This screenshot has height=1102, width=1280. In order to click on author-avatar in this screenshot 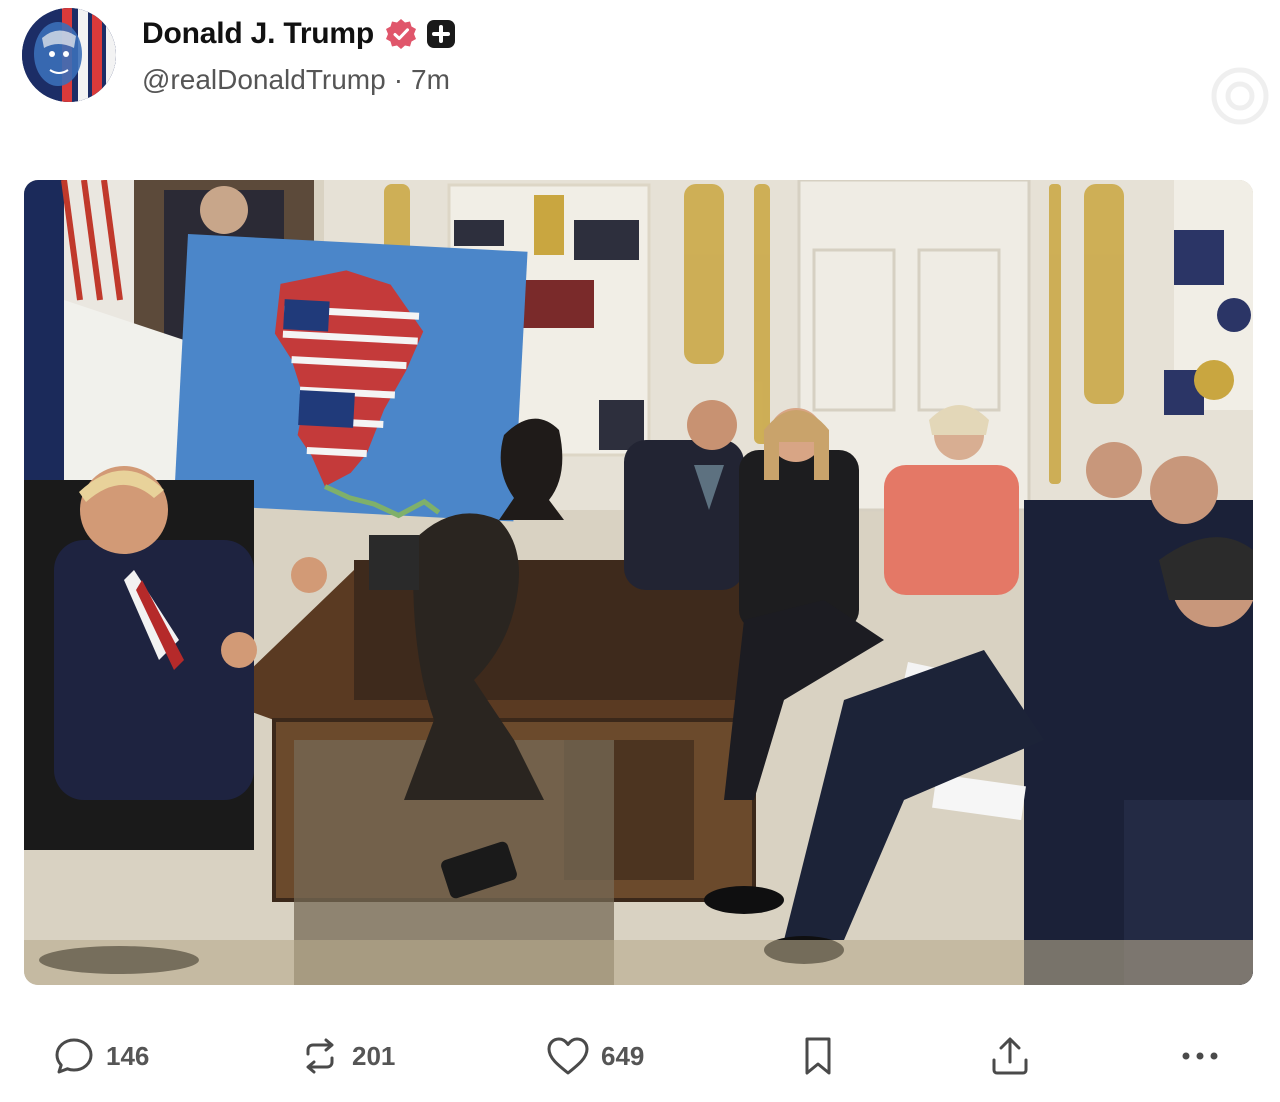, I will do `click(69, 55)`.